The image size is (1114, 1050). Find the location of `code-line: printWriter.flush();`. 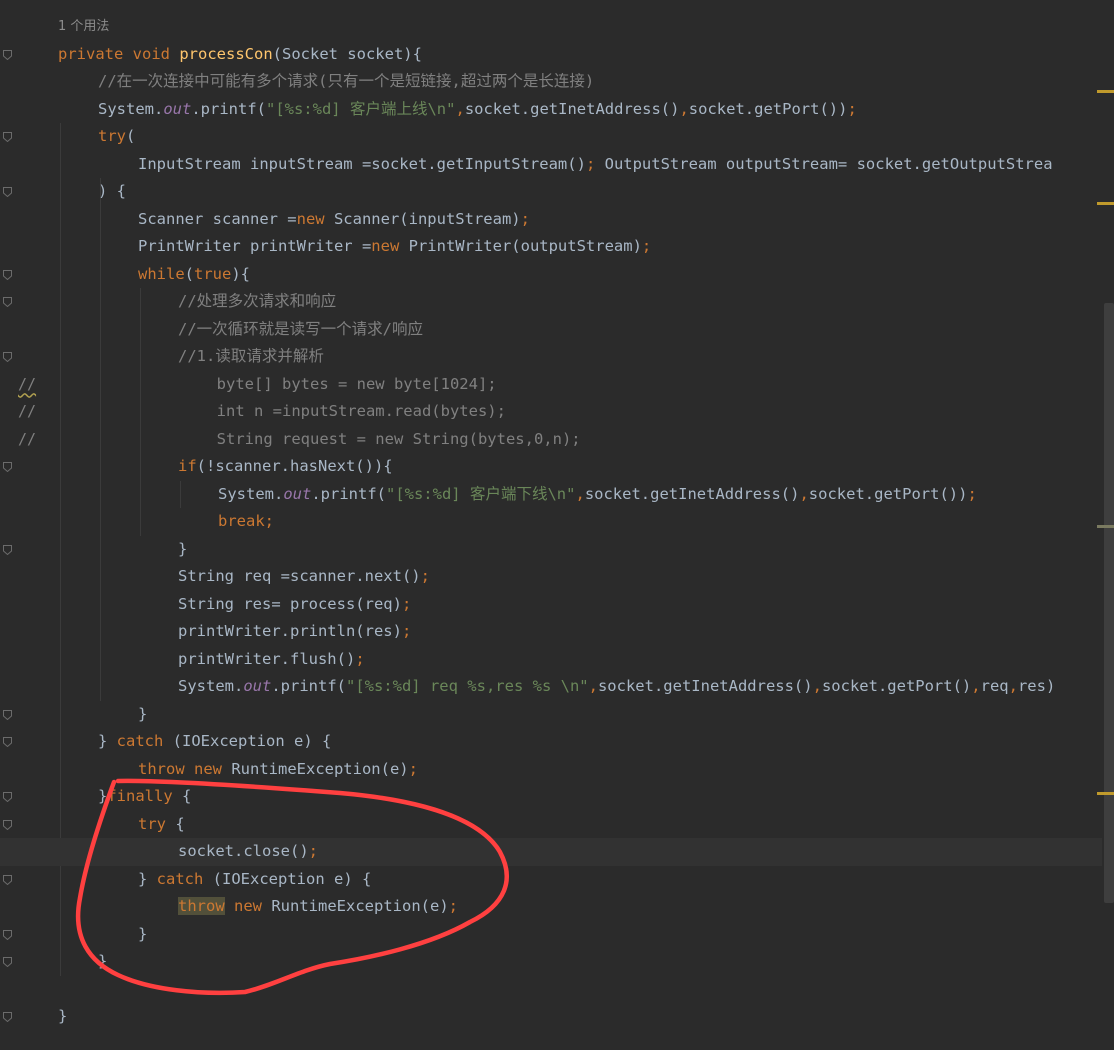

code-line: printWriter.flush(); is located at coordinates (551, 660).